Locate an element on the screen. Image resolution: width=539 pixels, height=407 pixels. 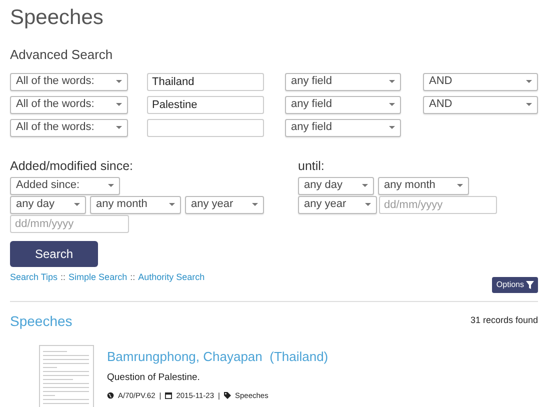
options-button: Options is located at coordinates (515, 285).